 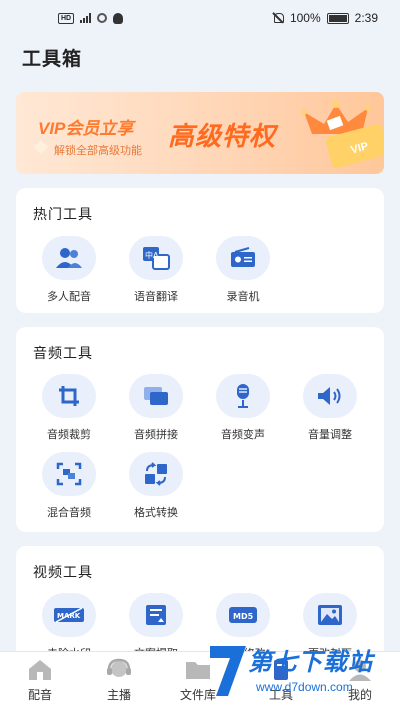 I want to click on vip-title: VIP会员立享, so click(x=86, y=128).